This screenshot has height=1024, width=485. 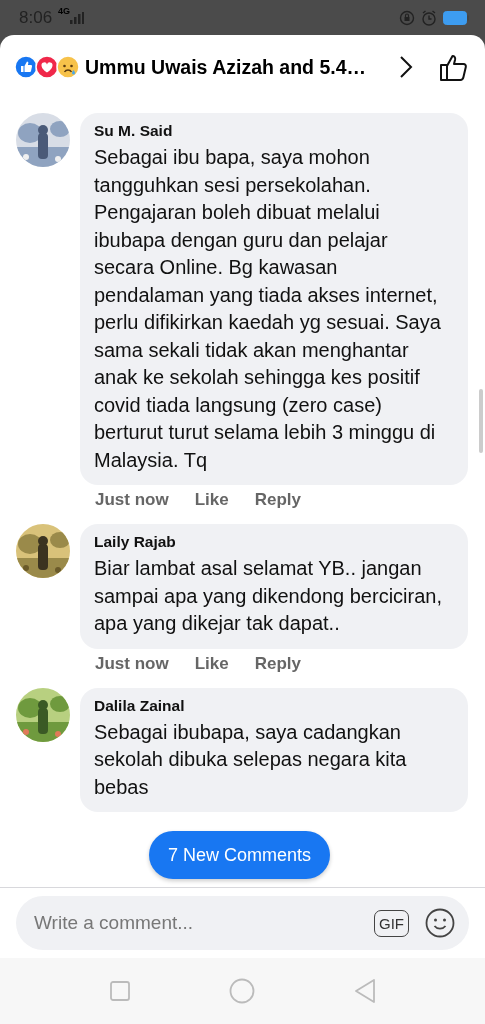 What do you see at coordinates (456, 17) in the screenshot?
I see `battery-icon` at bounding box center [456, 17].